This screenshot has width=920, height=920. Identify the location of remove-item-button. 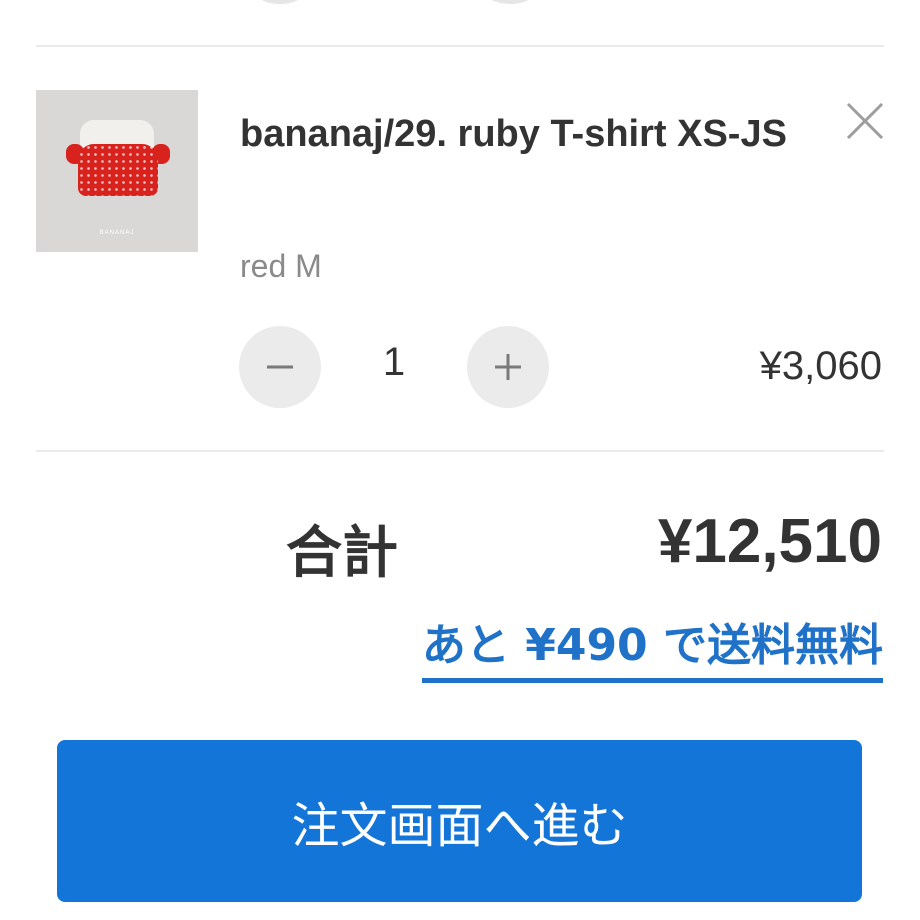
(864, 122).